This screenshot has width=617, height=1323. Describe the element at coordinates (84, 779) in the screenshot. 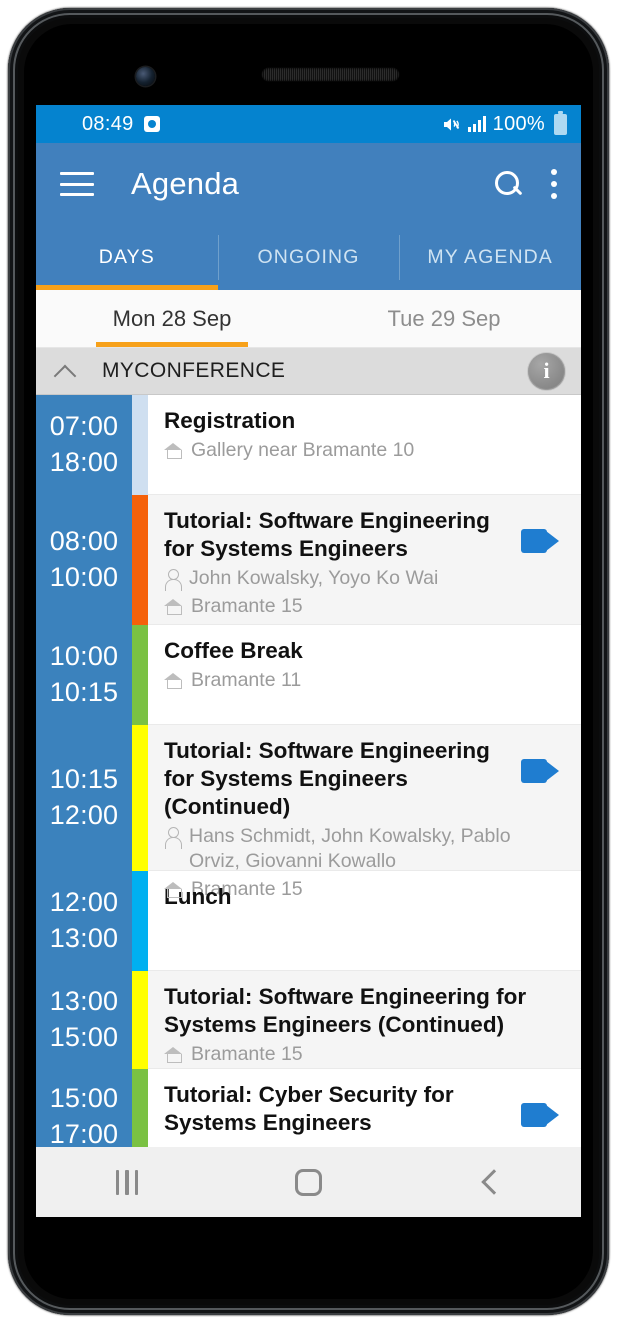

I see `event-start-time: 10:15` at that location.